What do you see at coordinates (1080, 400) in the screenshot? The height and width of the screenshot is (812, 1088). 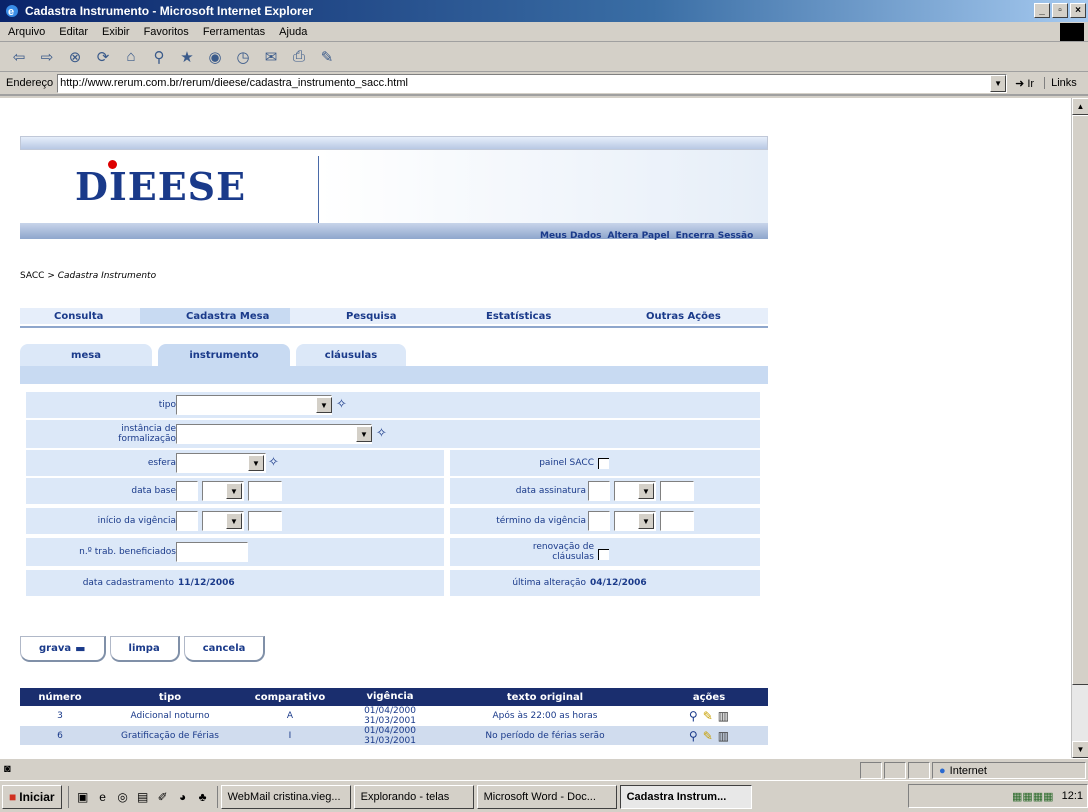 I see `scroll-thumb` at bounding box center [1080, 400].